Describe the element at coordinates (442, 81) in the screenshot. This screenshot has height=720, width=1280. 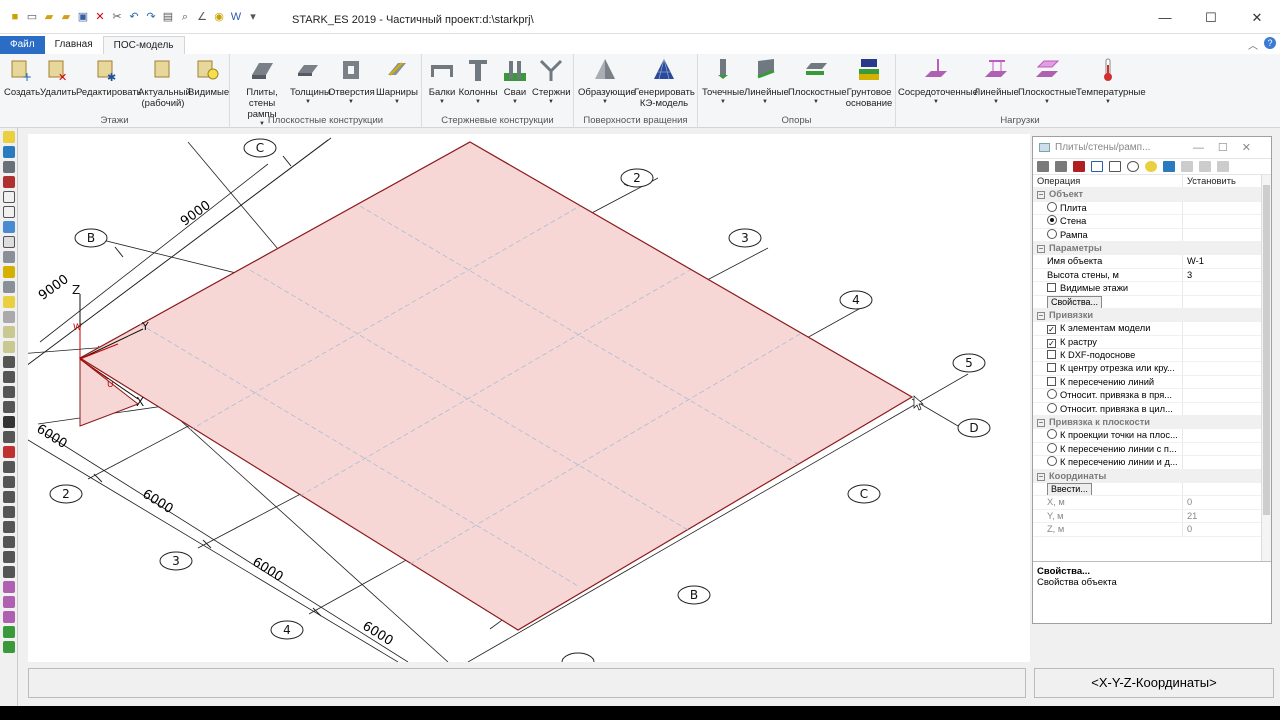
I see `beams-button: Балки ▼` at that location.